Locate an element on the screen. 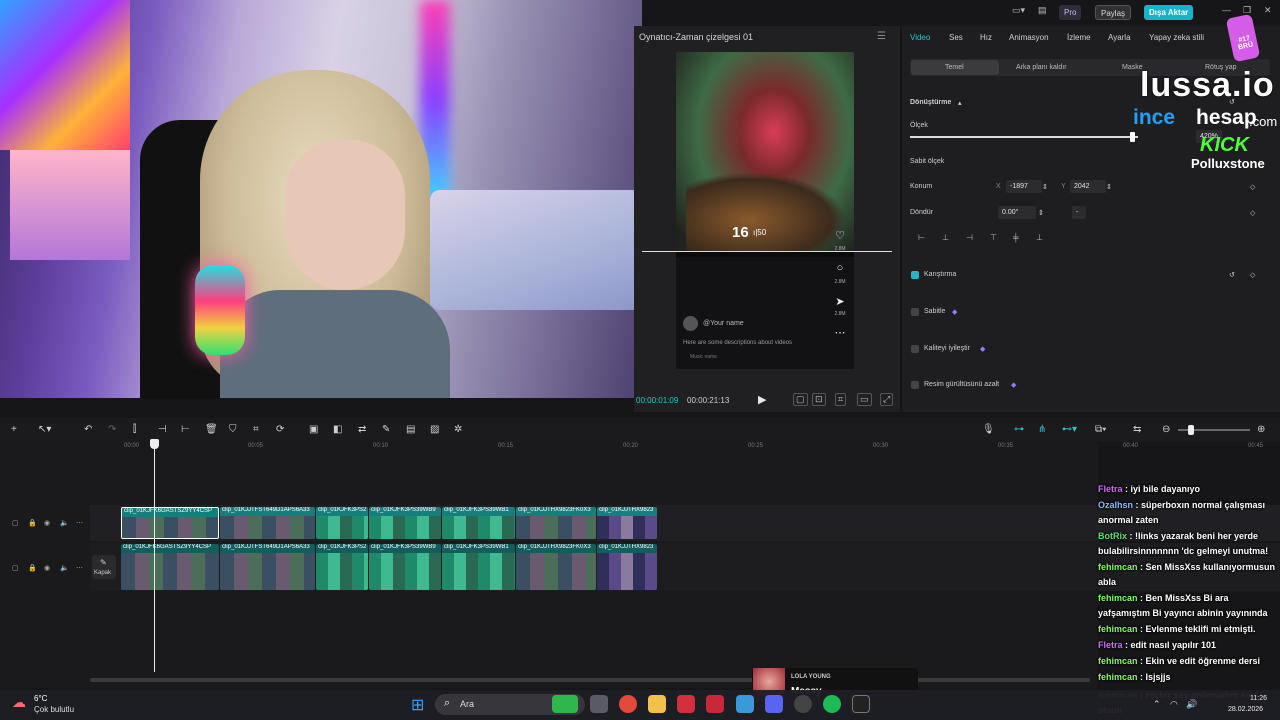  playhead-handle is located at coordinates (154, 444).